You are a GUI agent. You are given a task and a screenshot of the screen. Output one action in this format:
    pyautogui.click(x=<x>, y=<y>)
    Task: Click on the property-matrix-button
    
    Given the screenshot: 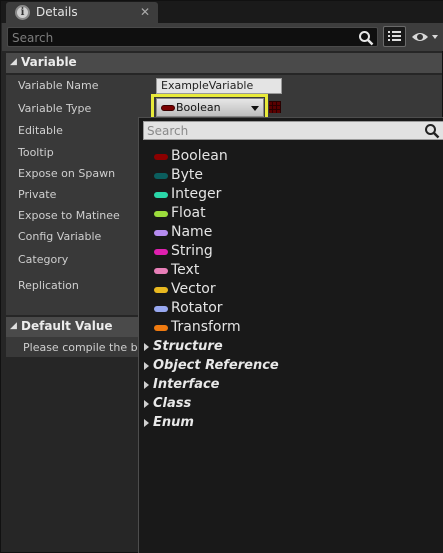 What is the action you would take?
    pyautogui.click(x=394, y=36)
    